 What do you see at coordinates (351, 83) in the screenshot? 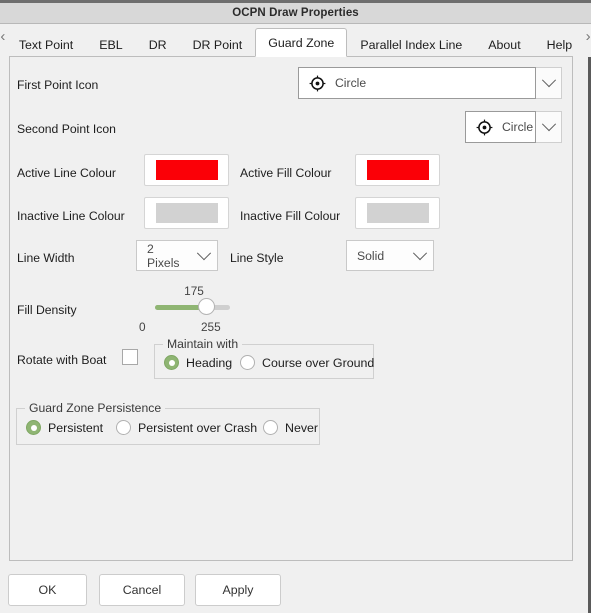
I see `first-point-icon-value: Circle` at bounding box center [351, 83].